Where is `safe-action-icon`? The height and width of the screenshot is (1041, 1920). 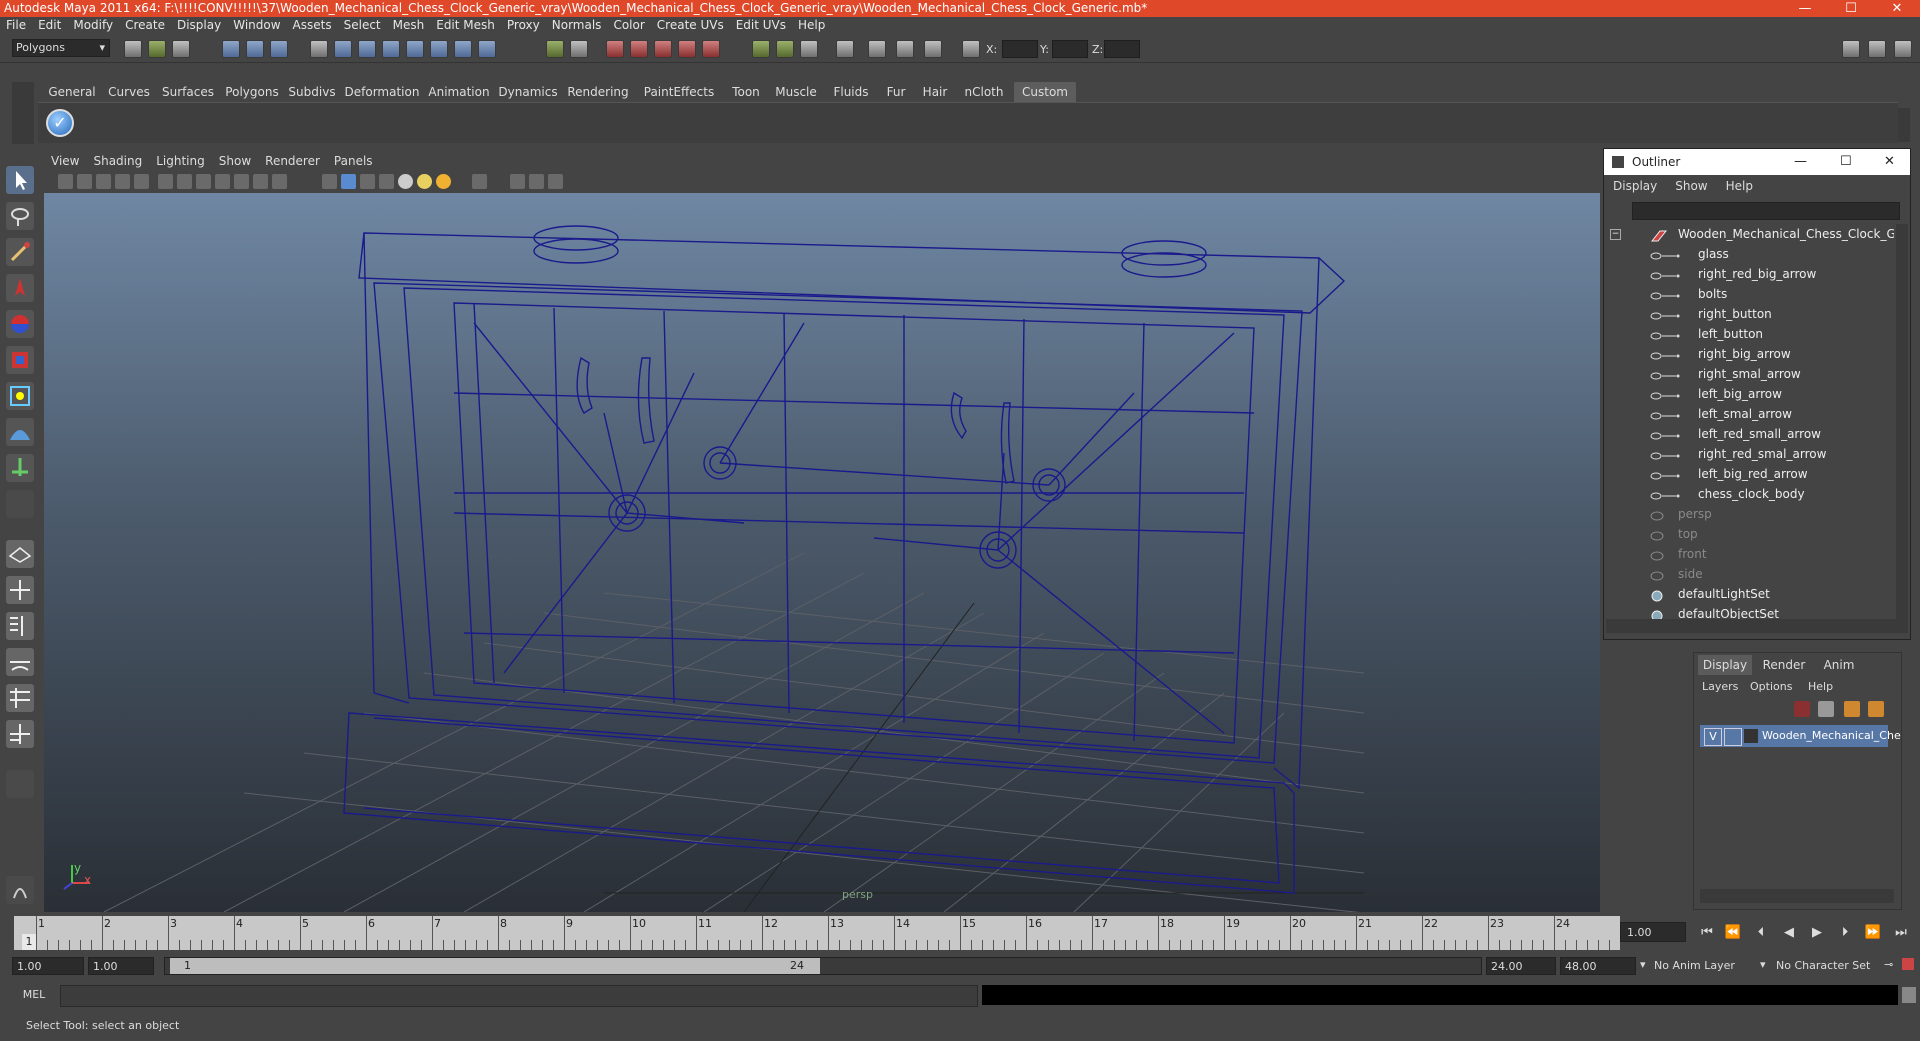
safe-action-icon is located at coordinates (260, 181).